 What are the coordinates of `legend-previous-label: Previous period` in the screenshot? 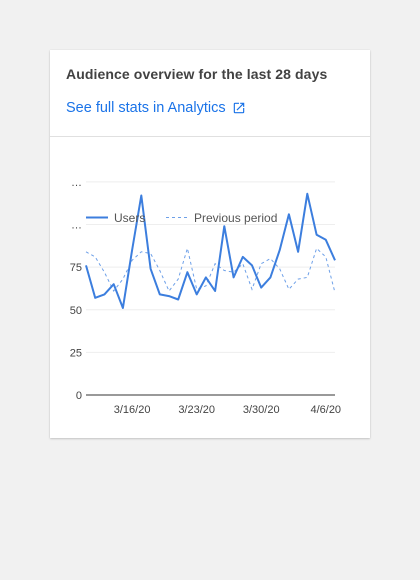 It's located at (235, 218).